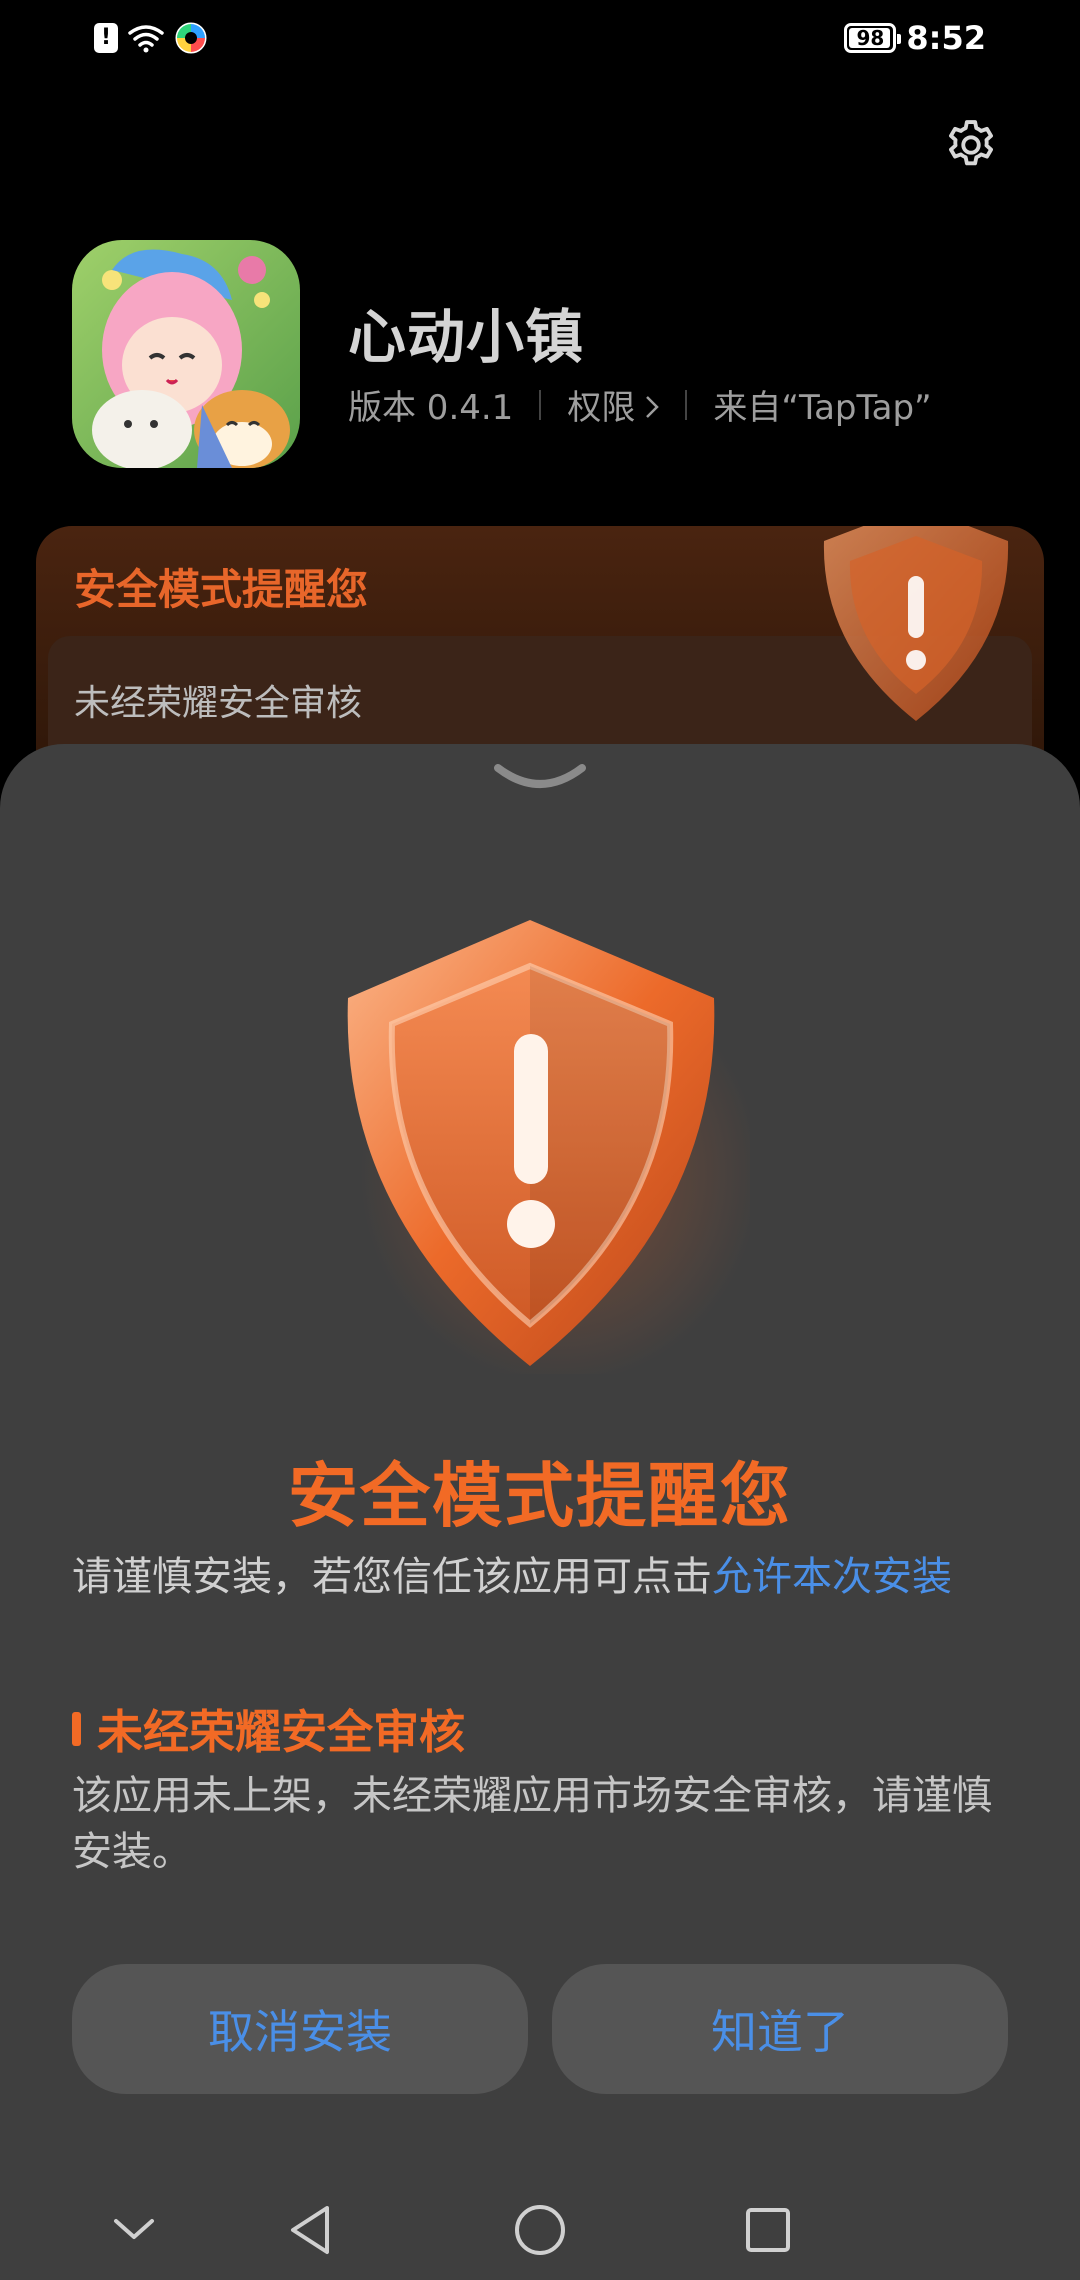 Image resolution: width=1080 pixels, height=2280 pixels. What do you see at coordinates (780, 2029) in the screenshot?
I see `acknowledge-button: 知道了` at bounding box center [780, 2029].